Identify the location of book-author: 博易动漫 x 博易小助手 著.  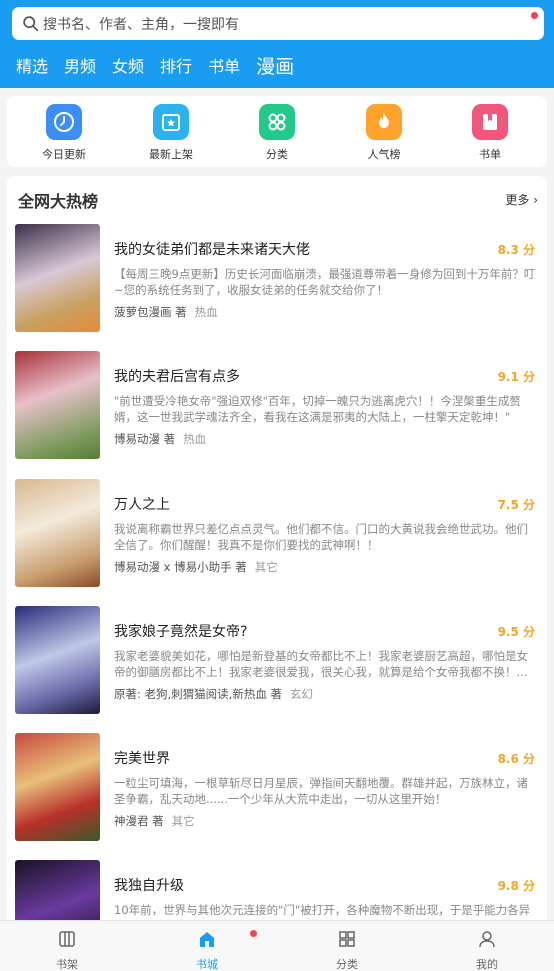
(180, 567).